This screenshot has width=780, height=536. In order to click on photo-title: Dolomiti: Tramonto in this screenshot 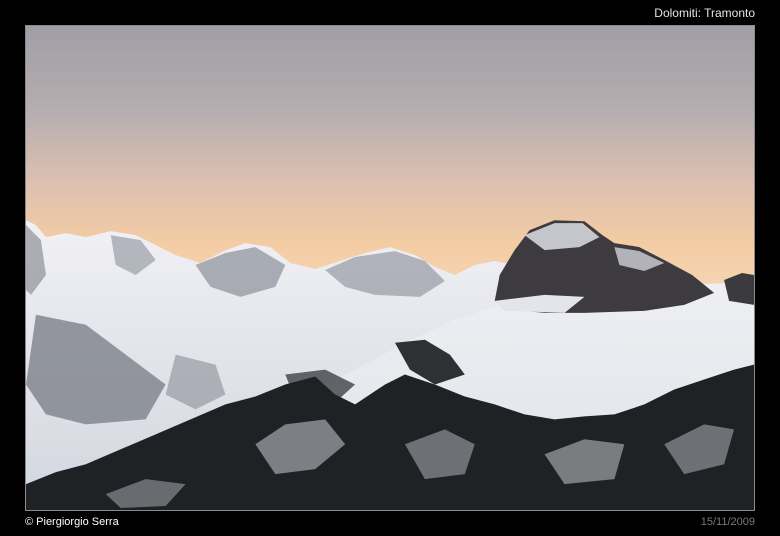, I will do `click(704, 13)`.